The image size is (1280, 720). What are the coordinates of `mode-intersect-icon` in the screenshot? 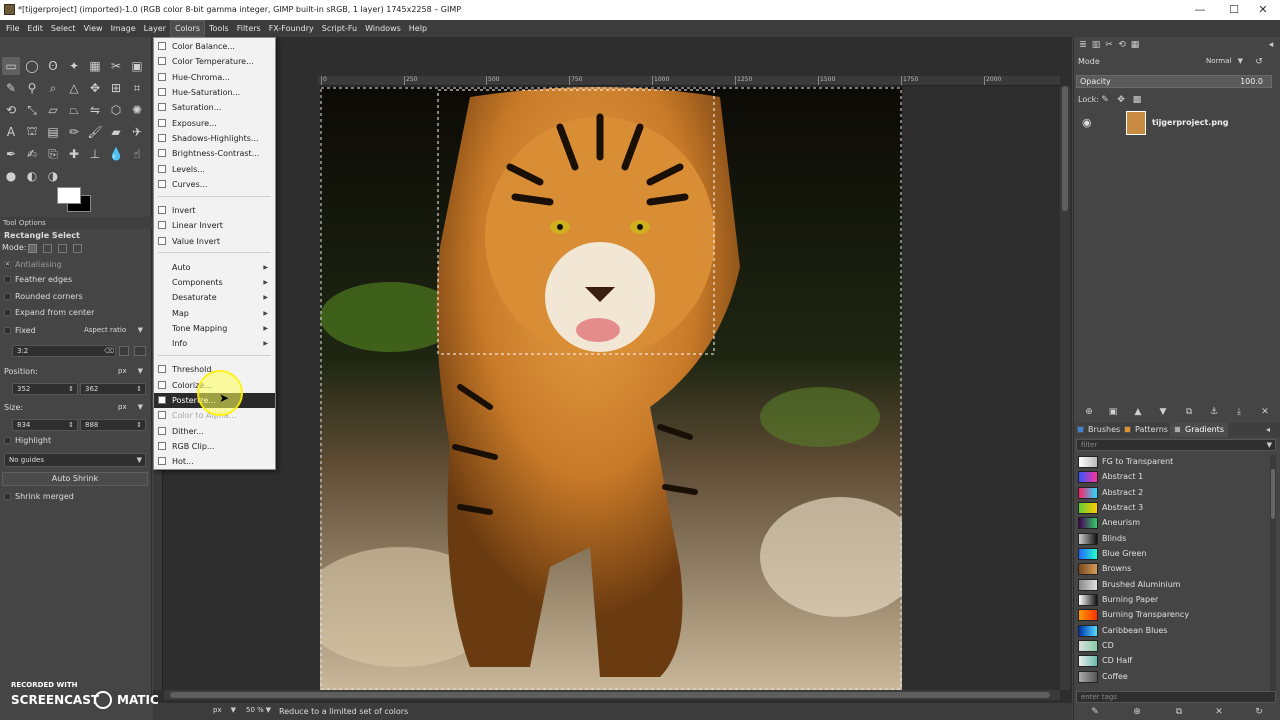 It's located at (77, 248).